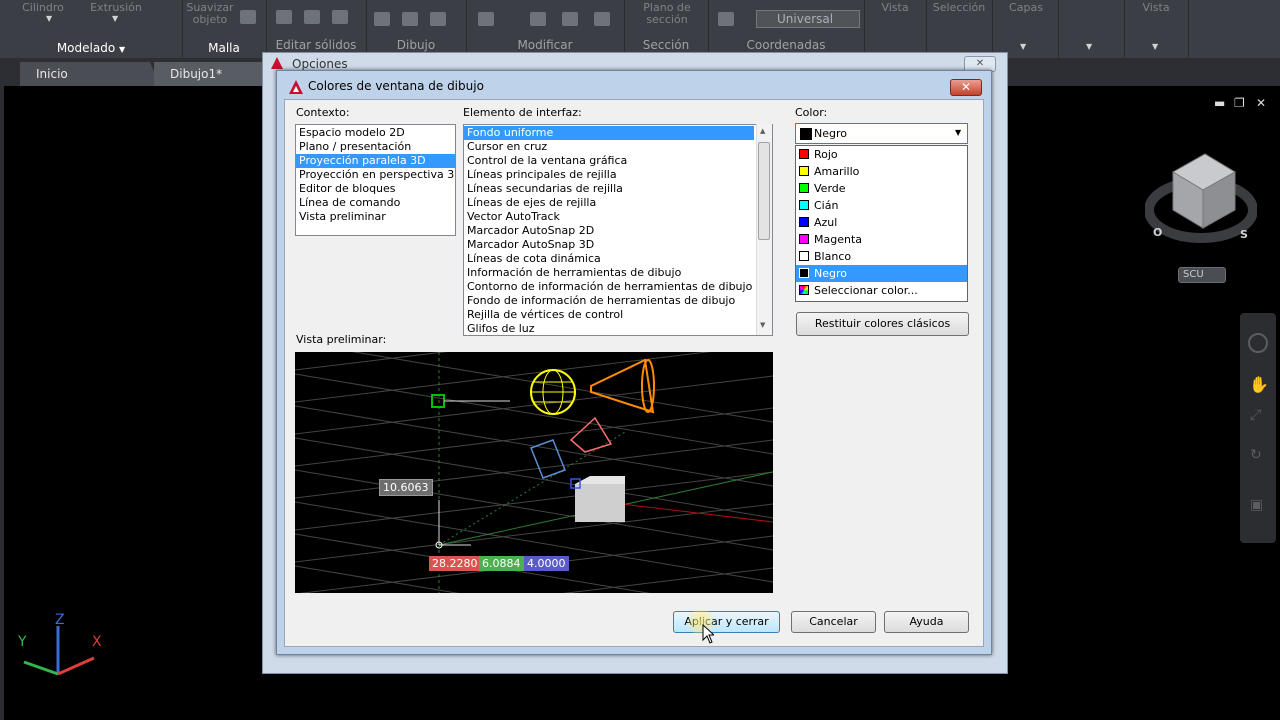  Describe the element at coordinates (224, 48) in the screenshot. I see `ribbon-panel-title: Malla` at that location.